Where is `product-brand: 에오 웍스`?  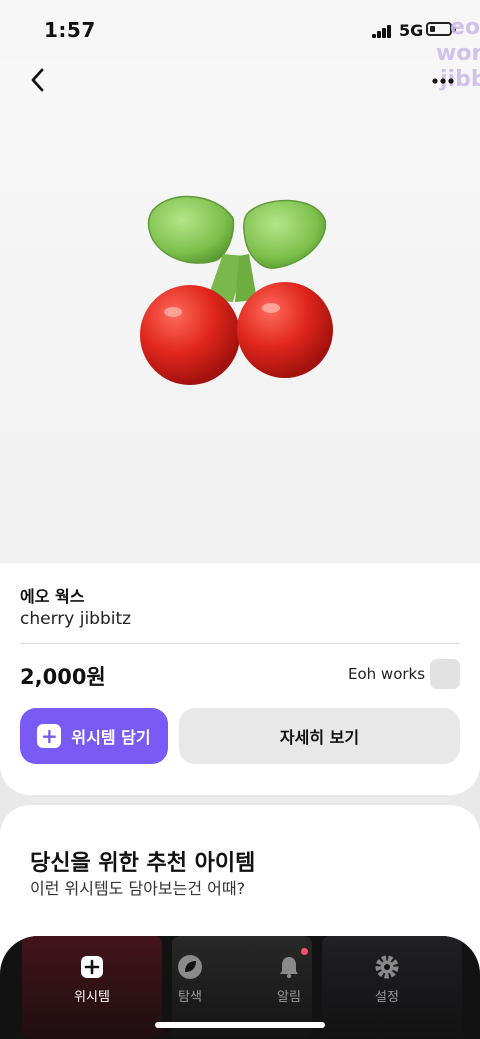
product-brand: 에오 웍스 is located at coordinates (52, 596).